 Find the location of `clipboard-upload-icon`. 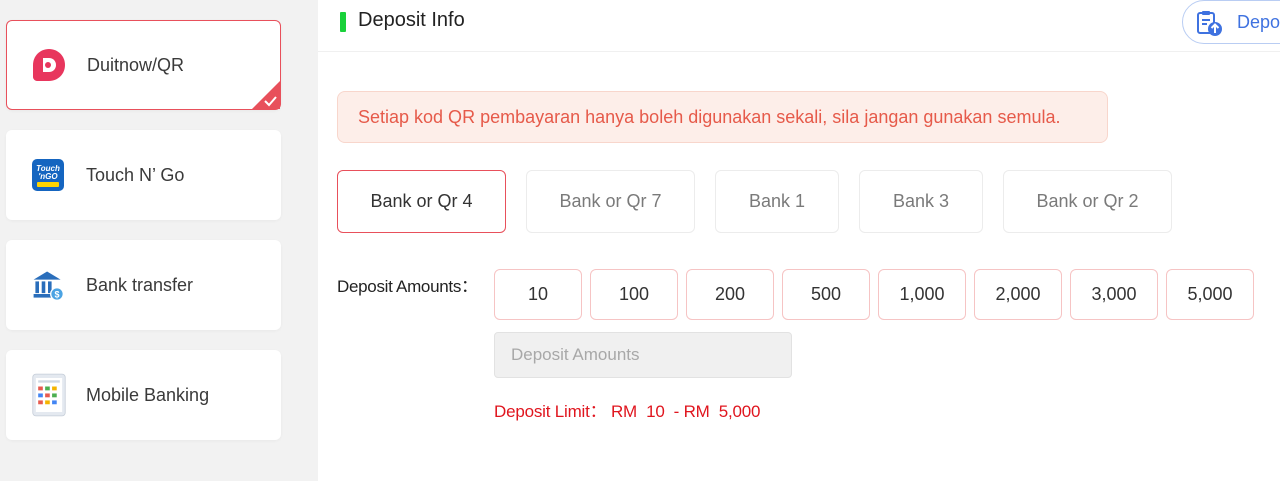

clipboard-upload-icon is located at coordinates (1209, 23).